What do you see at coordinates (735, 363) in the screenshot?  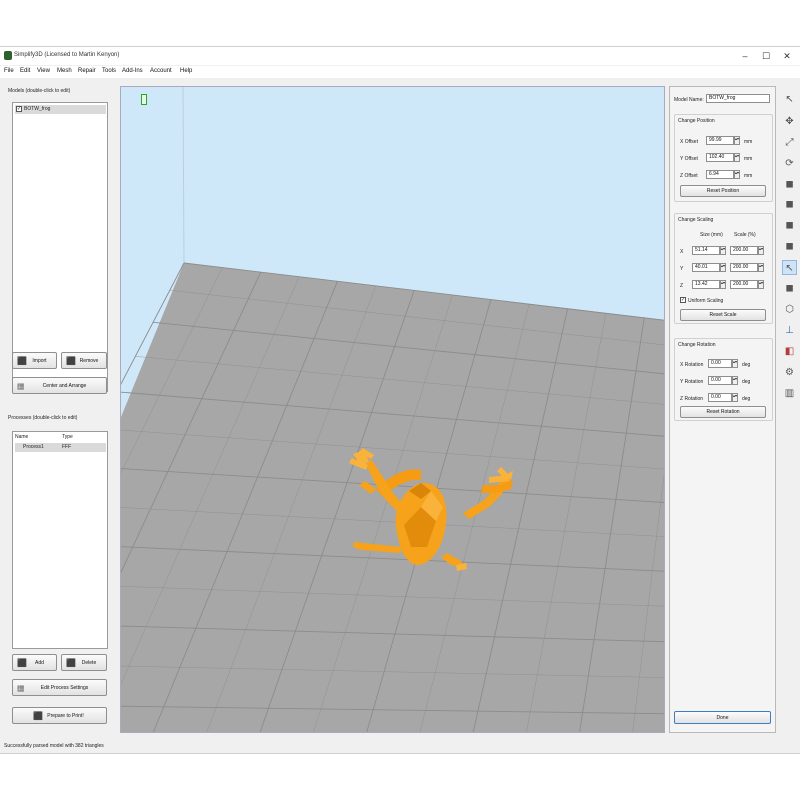 I see `x-rotation-stepper: ▴▾` at bounding box center [735, 363].